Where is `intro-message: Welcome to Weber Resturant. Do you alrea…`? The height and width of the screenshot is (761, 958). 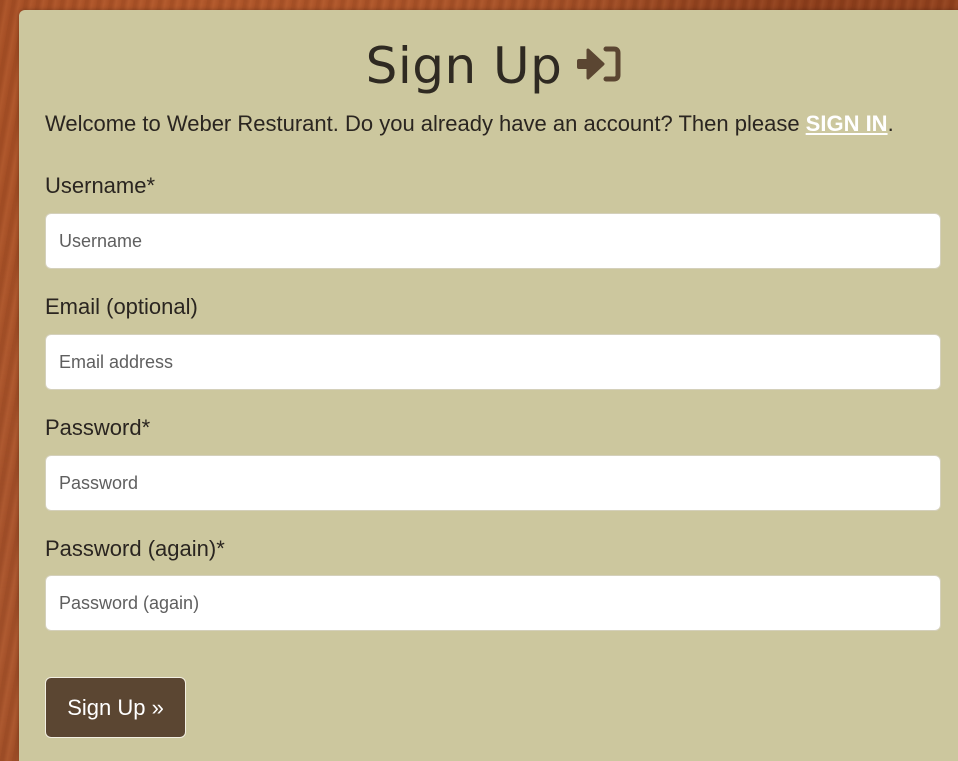
intro-message: Welcome to Weber Resturant. Do you alrea… is located at coordinates (425, 123).